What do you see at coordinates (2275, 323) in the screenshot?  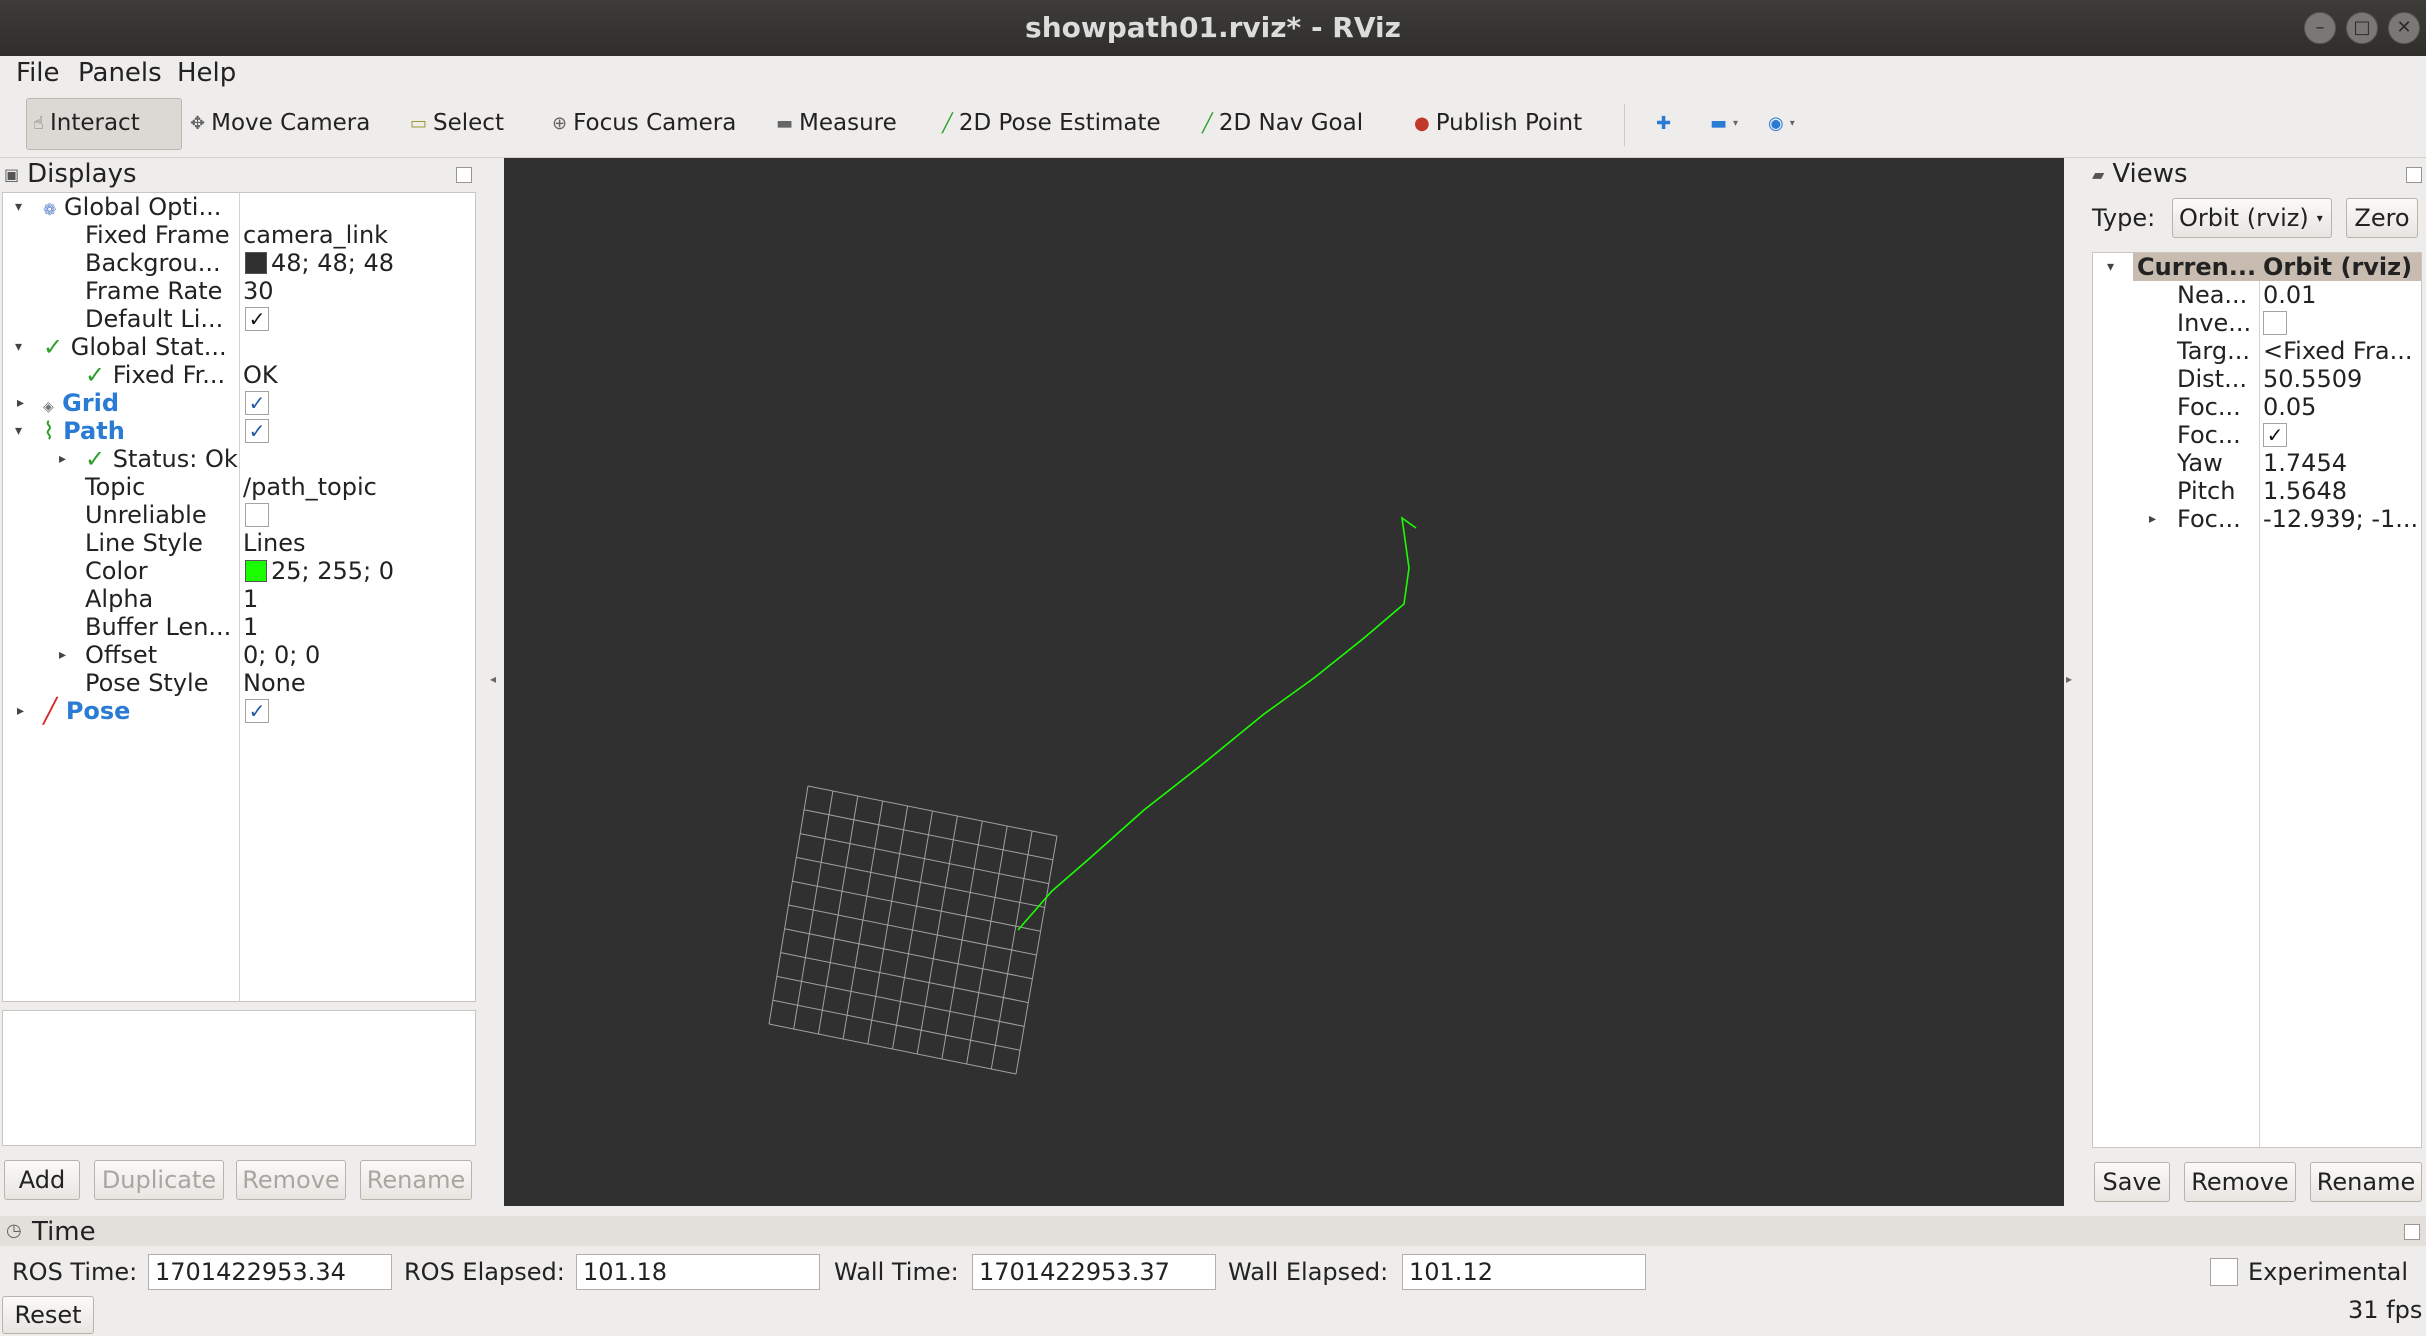 I see `invert-z-checkbox` at bounding box center [2275, 323].